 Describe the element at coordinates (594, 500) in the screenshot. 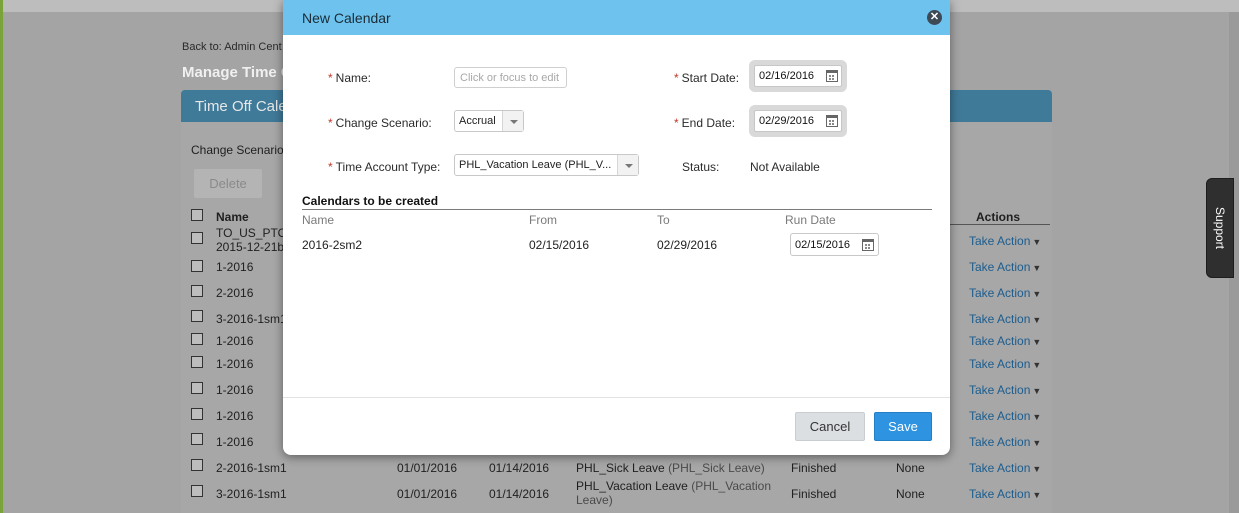

I see `row-time-account-line2: Leave)` at that location.